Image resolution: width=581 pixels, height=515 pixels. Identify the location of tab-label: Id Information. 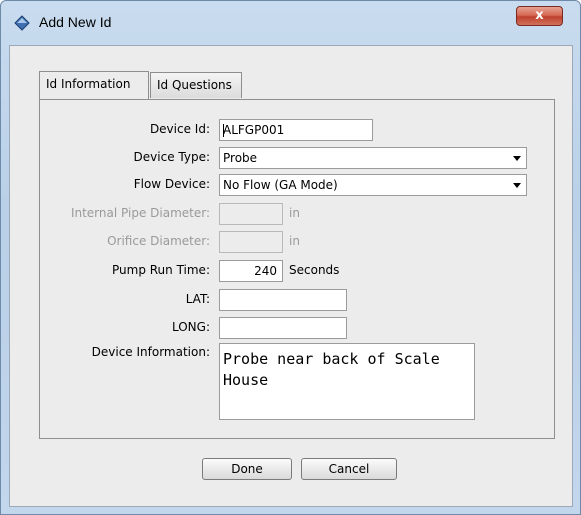
(88, 84).